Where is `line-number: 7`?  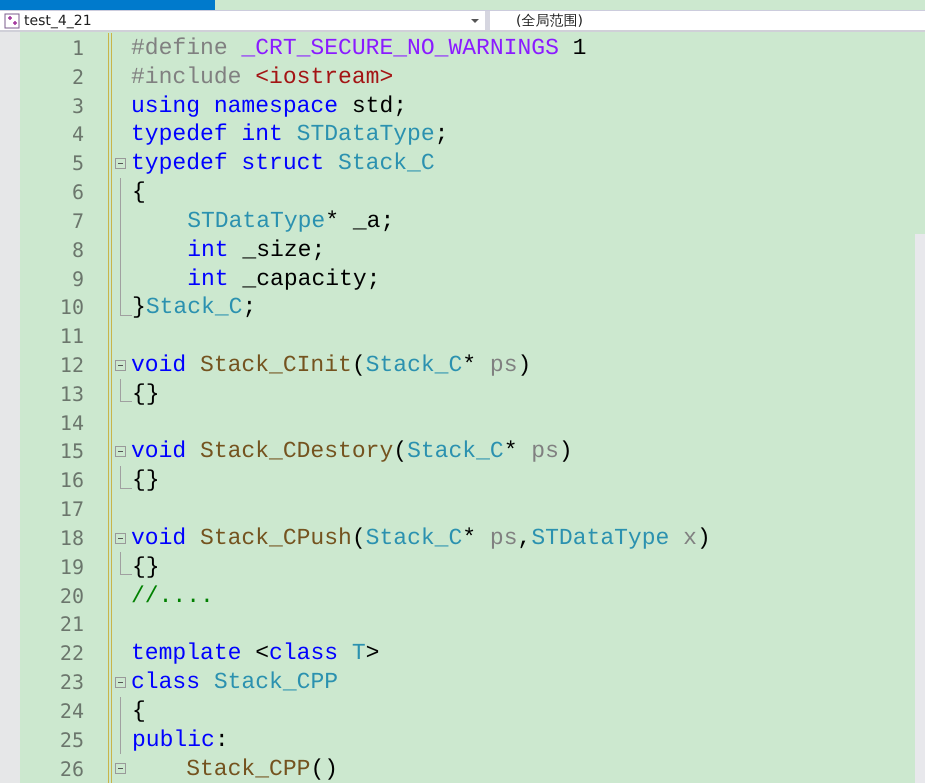 line-number: 7 is located at coordinates (77, 220).